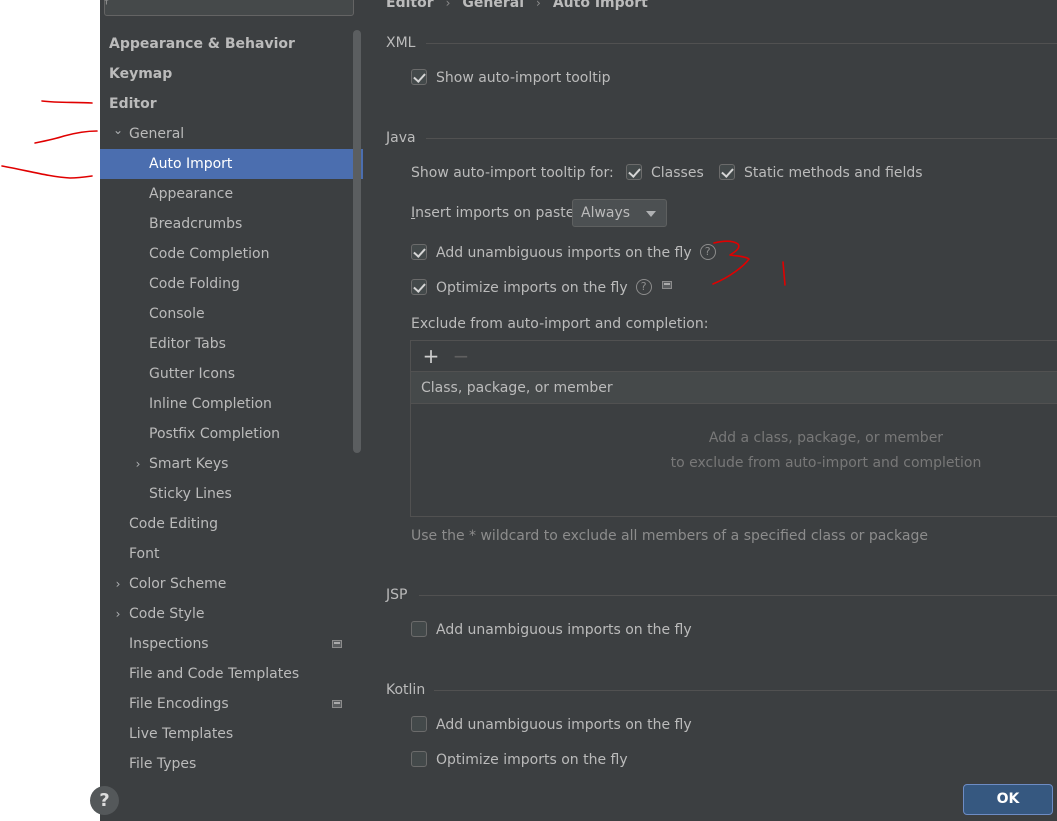 This screenshot has width=1057, height=821. I want to click on sidebar-item-code-style: › Code Style, so click(232, 614).